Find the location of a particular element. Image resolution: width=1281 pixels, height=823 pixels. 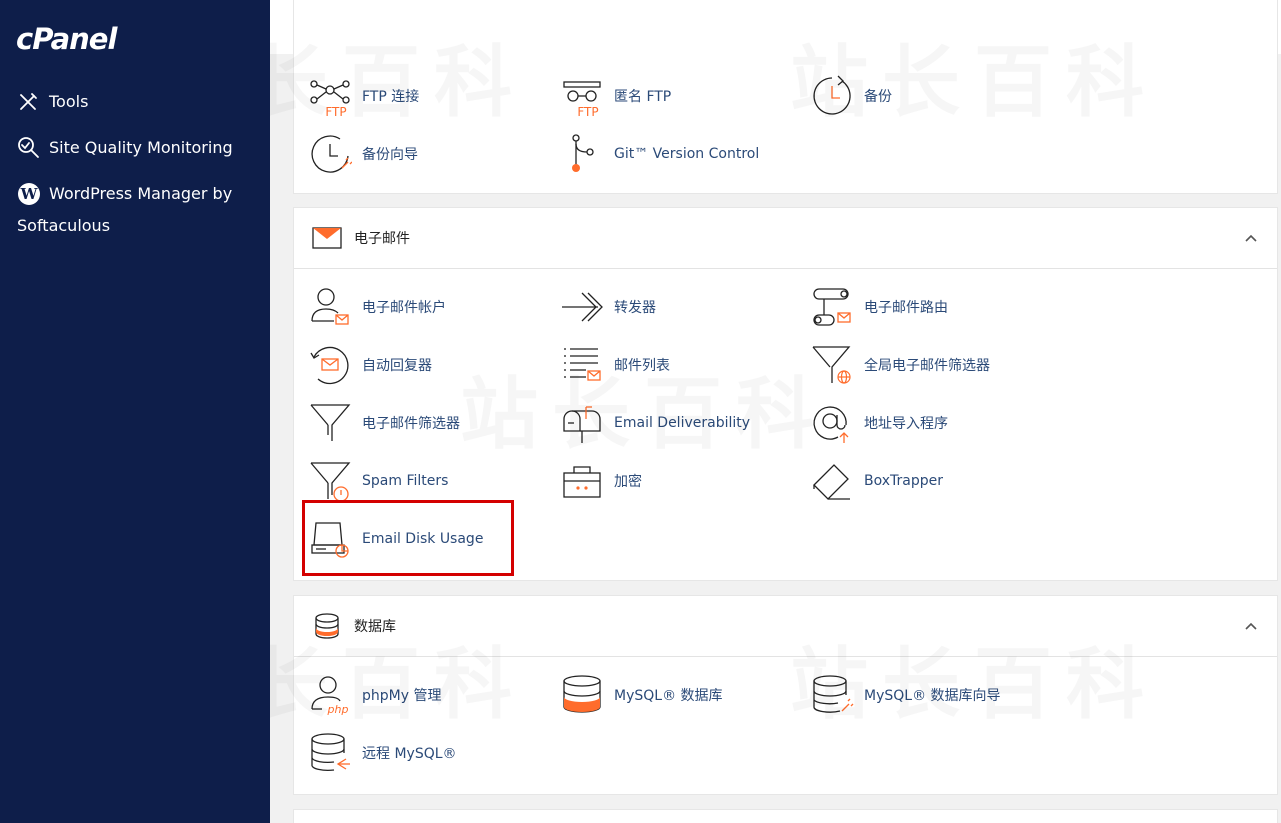

boxtrapper-item: BoxTrapper is located at coordinates (876, 481).